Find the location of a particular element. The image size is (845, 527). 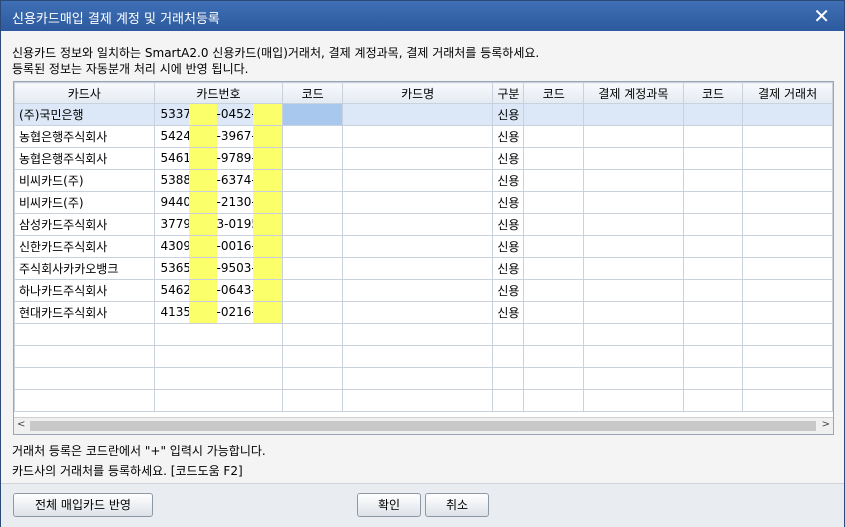

card-company-cell: 신한카드주식회사 is located at coordinates (84, 246).